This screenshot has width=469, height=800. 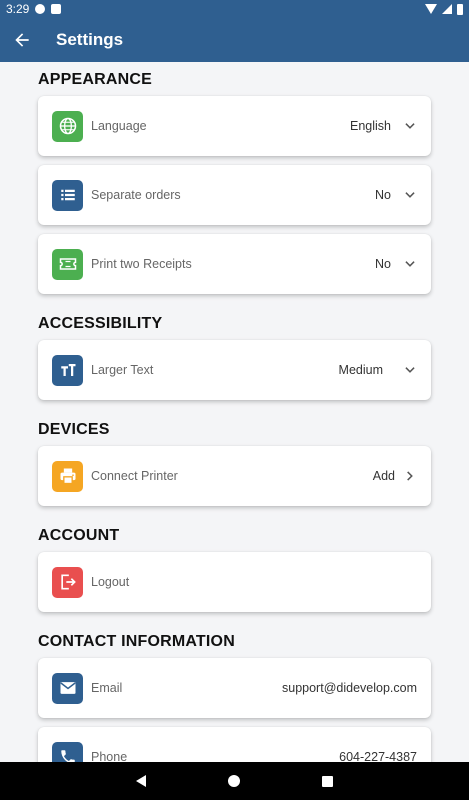 What do you see at coordinates (107, 688) in the screenshot?
I see `email-label: Email` at bounding box center [107, 688].